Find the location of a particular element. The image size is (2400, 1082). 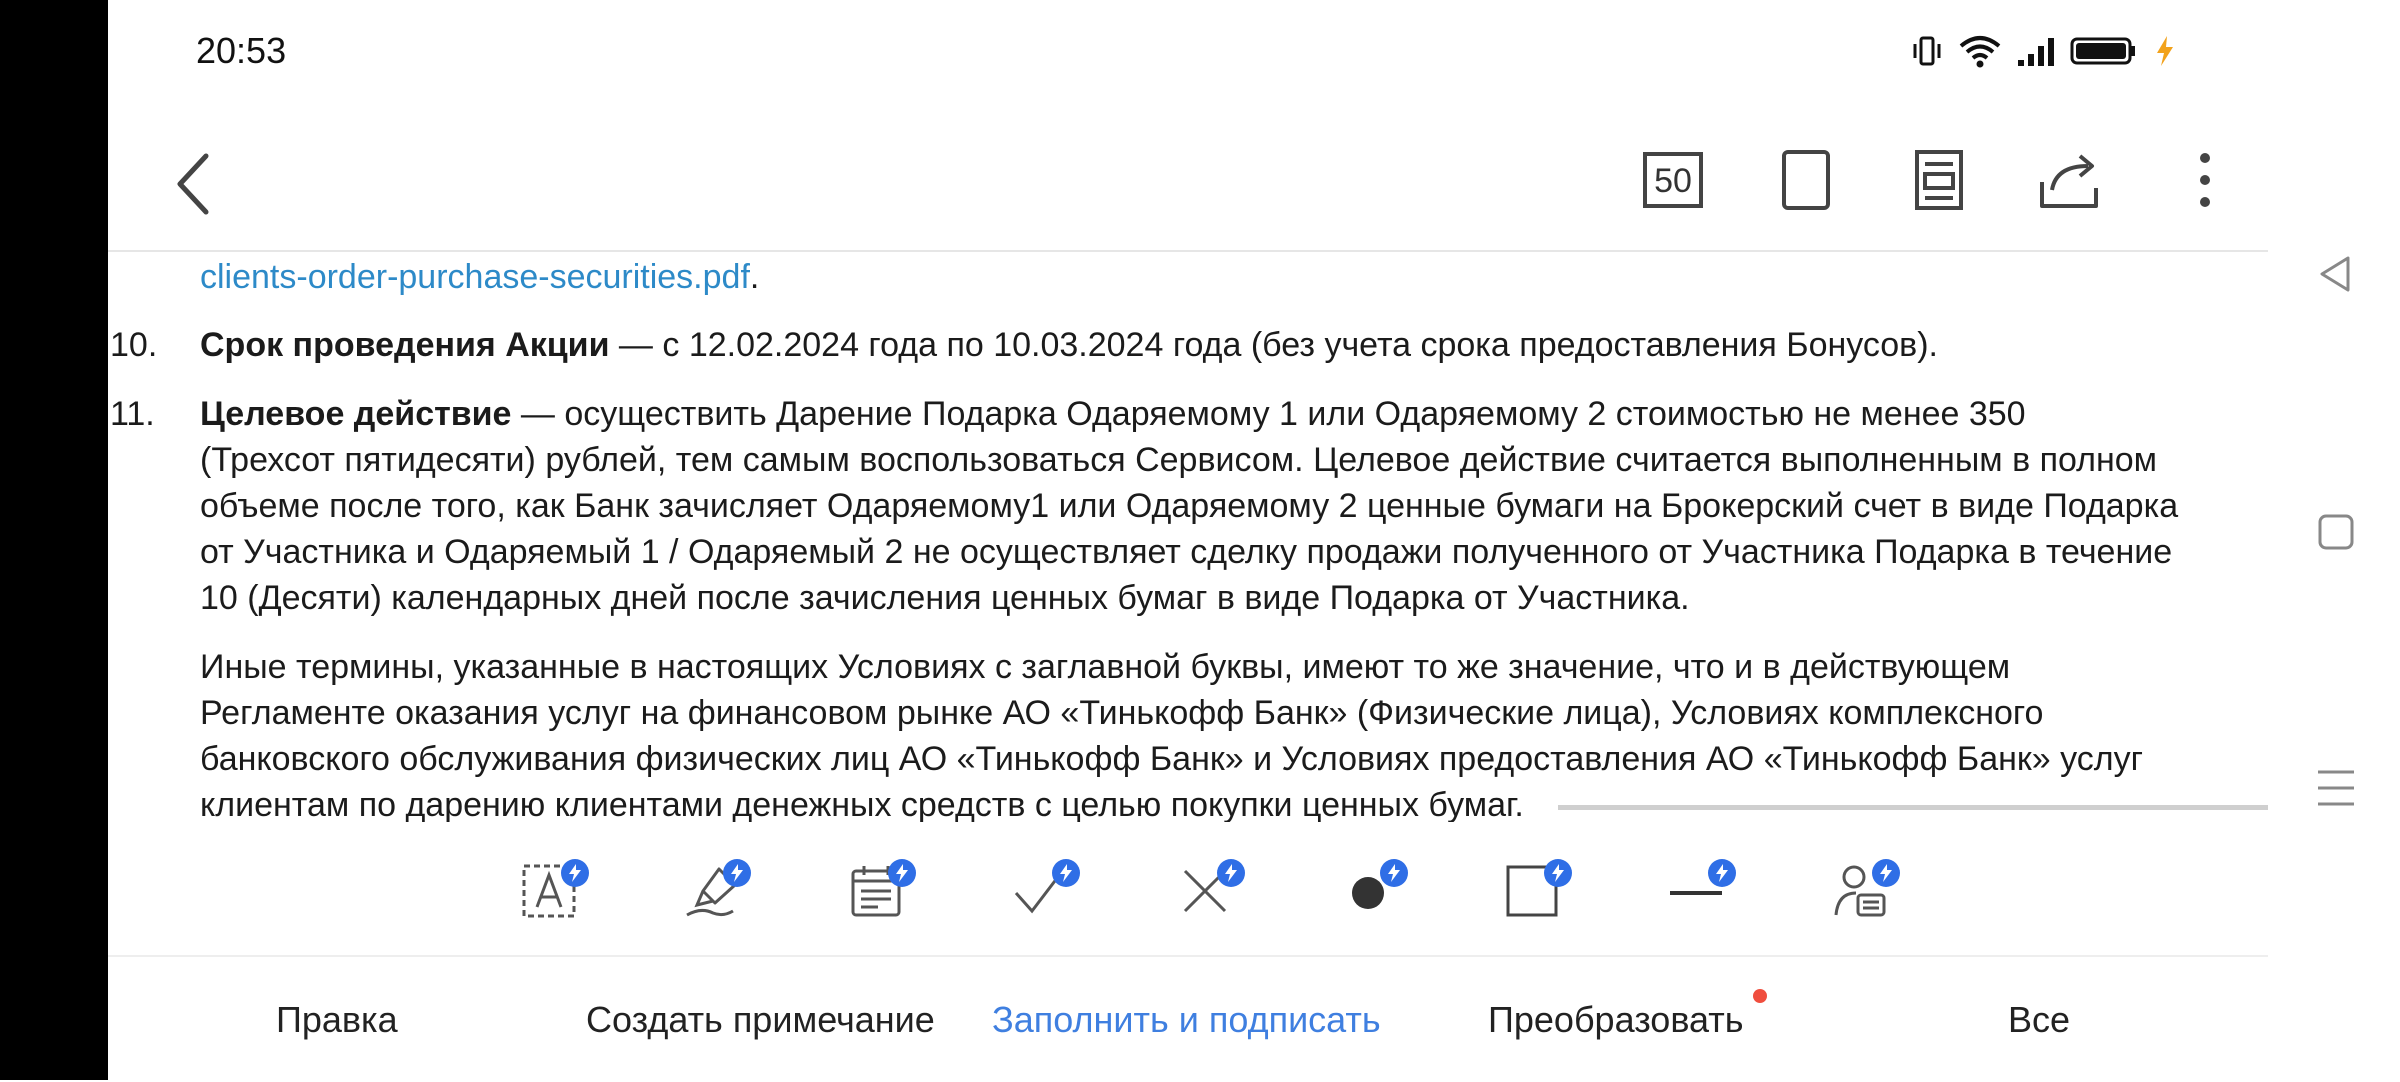

page-layout-button is located at coordinates (1939, 184).